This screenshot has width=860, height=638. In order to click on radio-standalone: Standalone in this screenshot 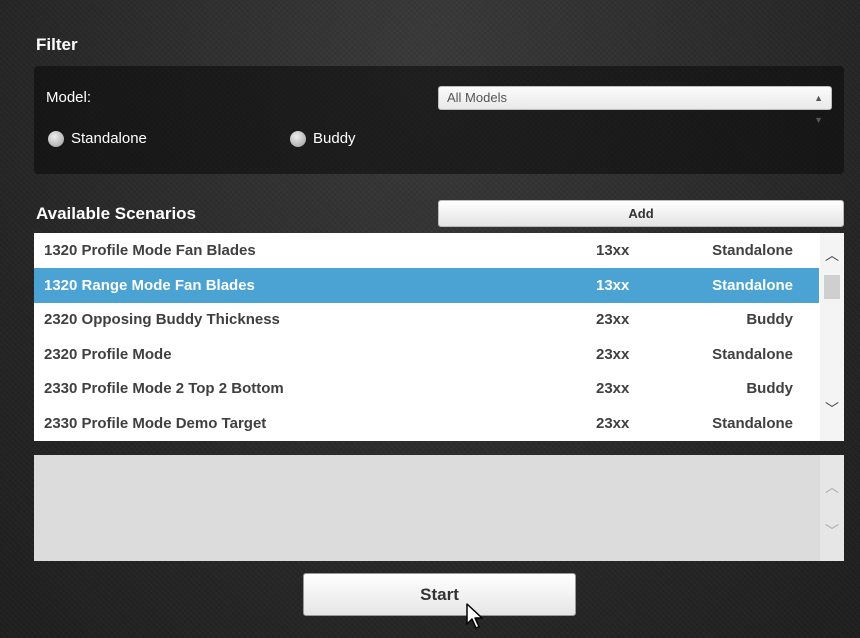, I will do `click(97, 138)`.